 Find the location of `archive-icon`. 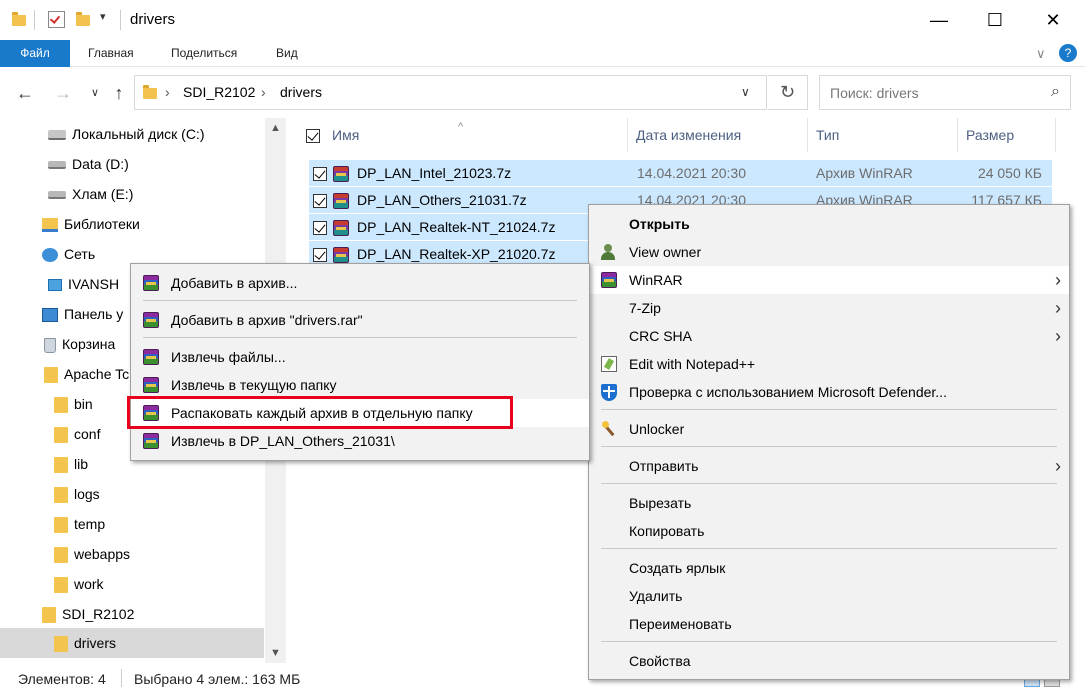

archive-icon is located at coordinates (341, 173).